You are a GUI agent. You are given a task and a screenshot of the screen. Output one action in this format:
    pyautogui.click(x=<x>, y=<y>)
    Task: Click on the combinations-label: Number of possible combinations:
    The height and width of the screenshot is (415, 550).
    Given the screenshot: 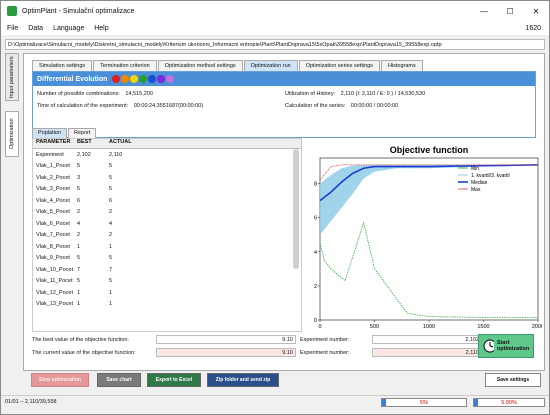 What is the action you would take?
    pyautogui.click(x=78, y=94)
    